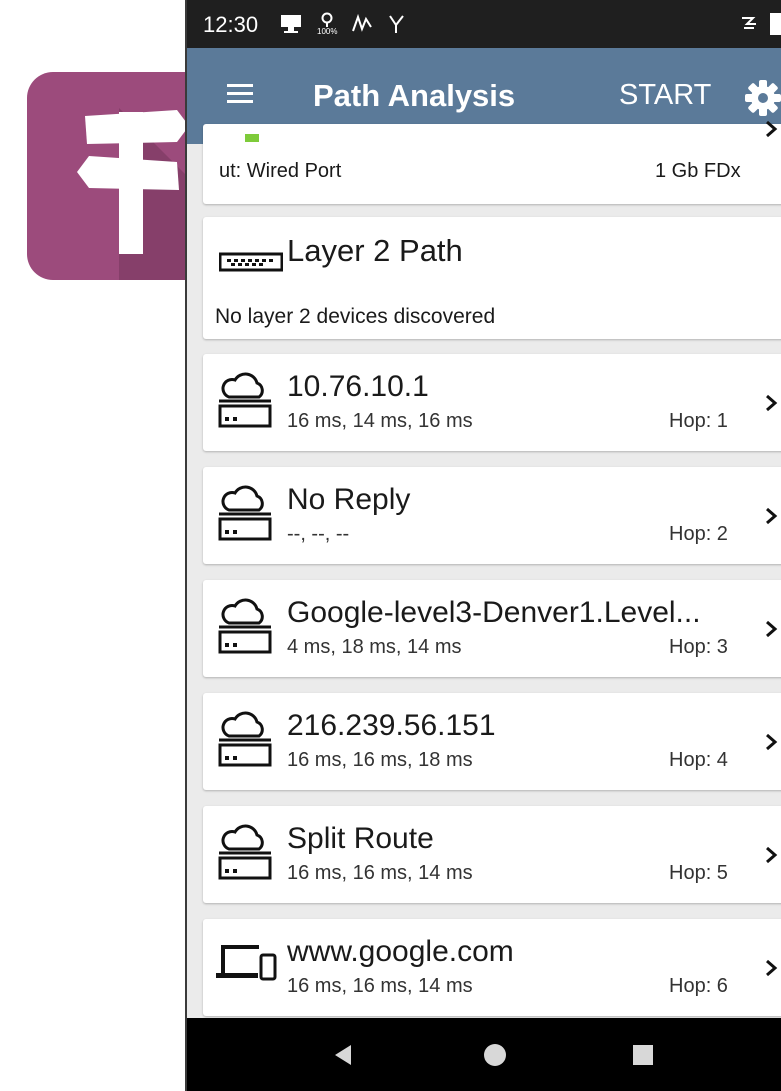  Describe the element at coordinates (698, 647) in the screenshot. I see `hop-number: Hop: 3` at that location.